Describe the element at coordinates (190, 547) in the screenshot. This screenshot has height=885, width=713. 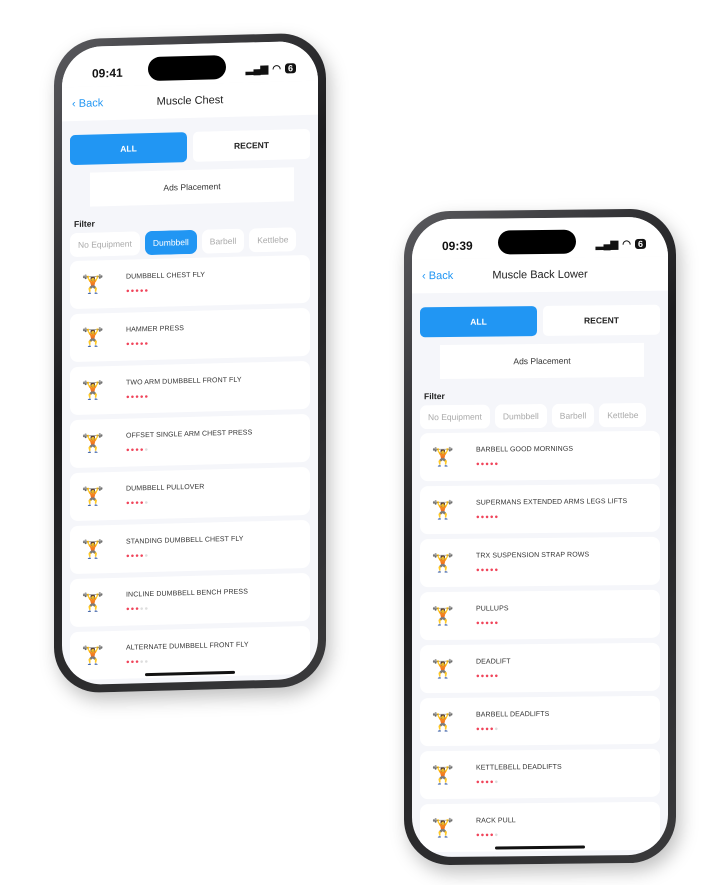
I see `list-item: 🏋 STANDING DUMBBELL CHEST FLY ●●●●●` at that location.